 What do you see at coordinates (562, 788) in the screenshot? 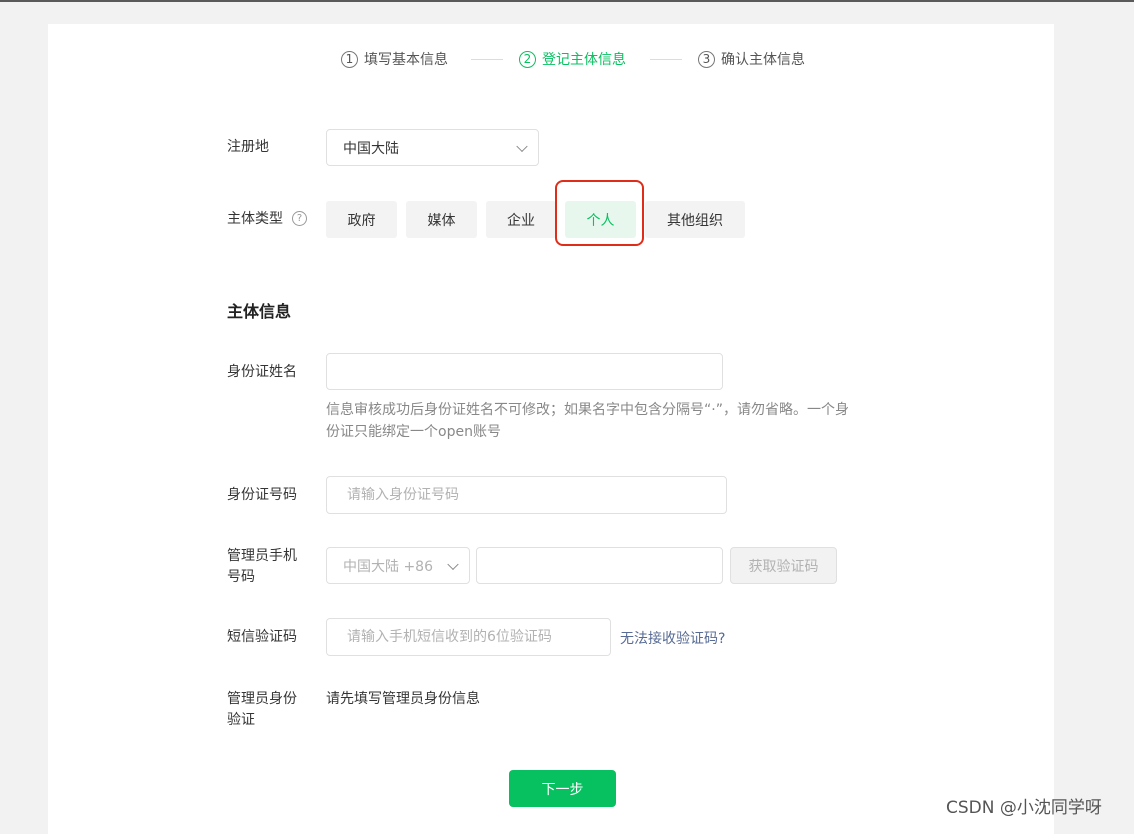
I see `next-step-button: 下一步` at bounding box center [562, 788].